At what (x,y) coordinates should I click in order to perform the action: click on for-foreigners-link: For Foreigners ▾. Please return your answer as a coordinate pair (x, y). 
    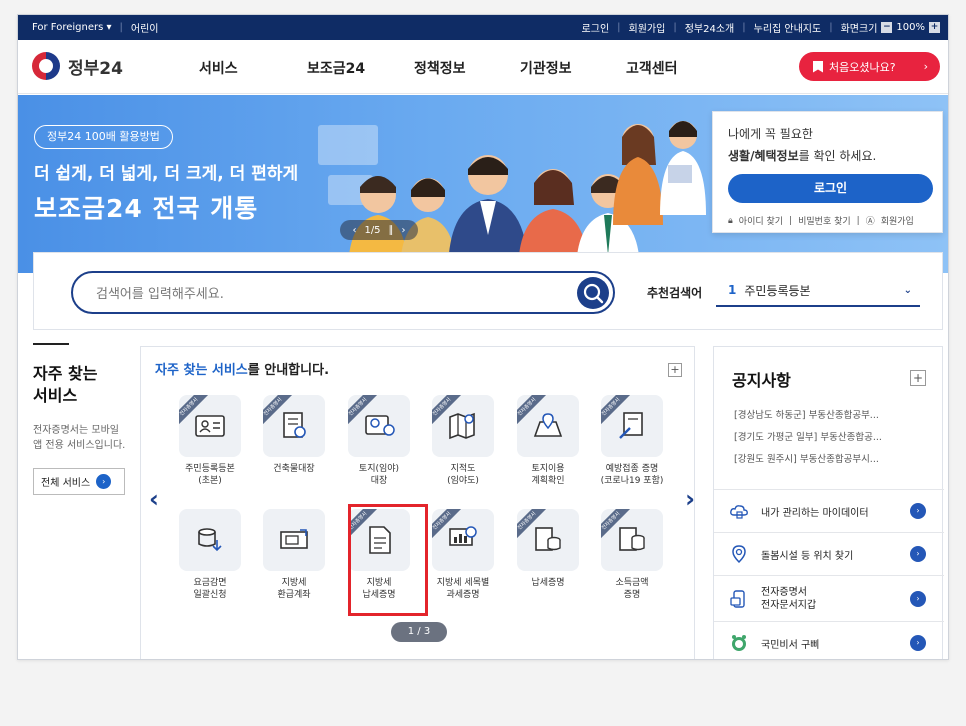
    Looking at the image, I should click on (72, 27).